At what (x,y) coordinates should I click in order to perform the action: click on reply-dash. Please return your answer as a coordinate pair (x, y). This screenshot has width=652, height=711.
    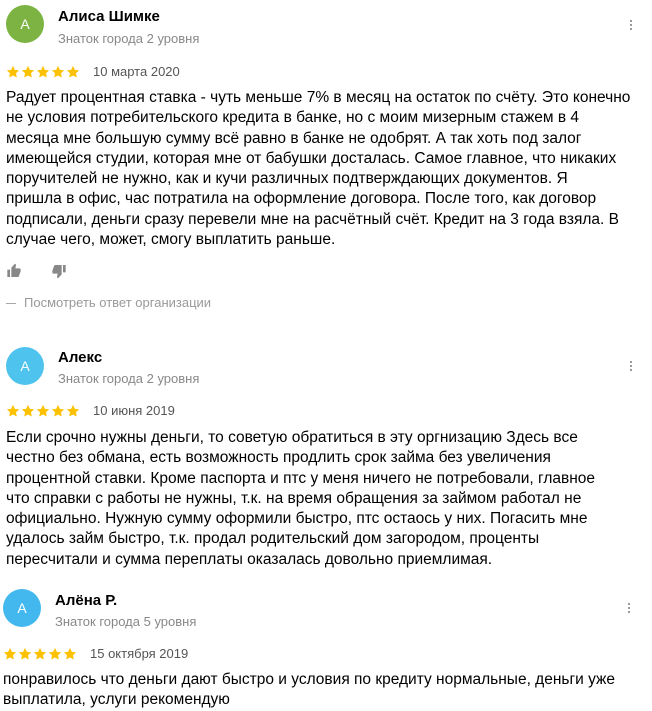
    Looking at the image, I should click on (11, 304).